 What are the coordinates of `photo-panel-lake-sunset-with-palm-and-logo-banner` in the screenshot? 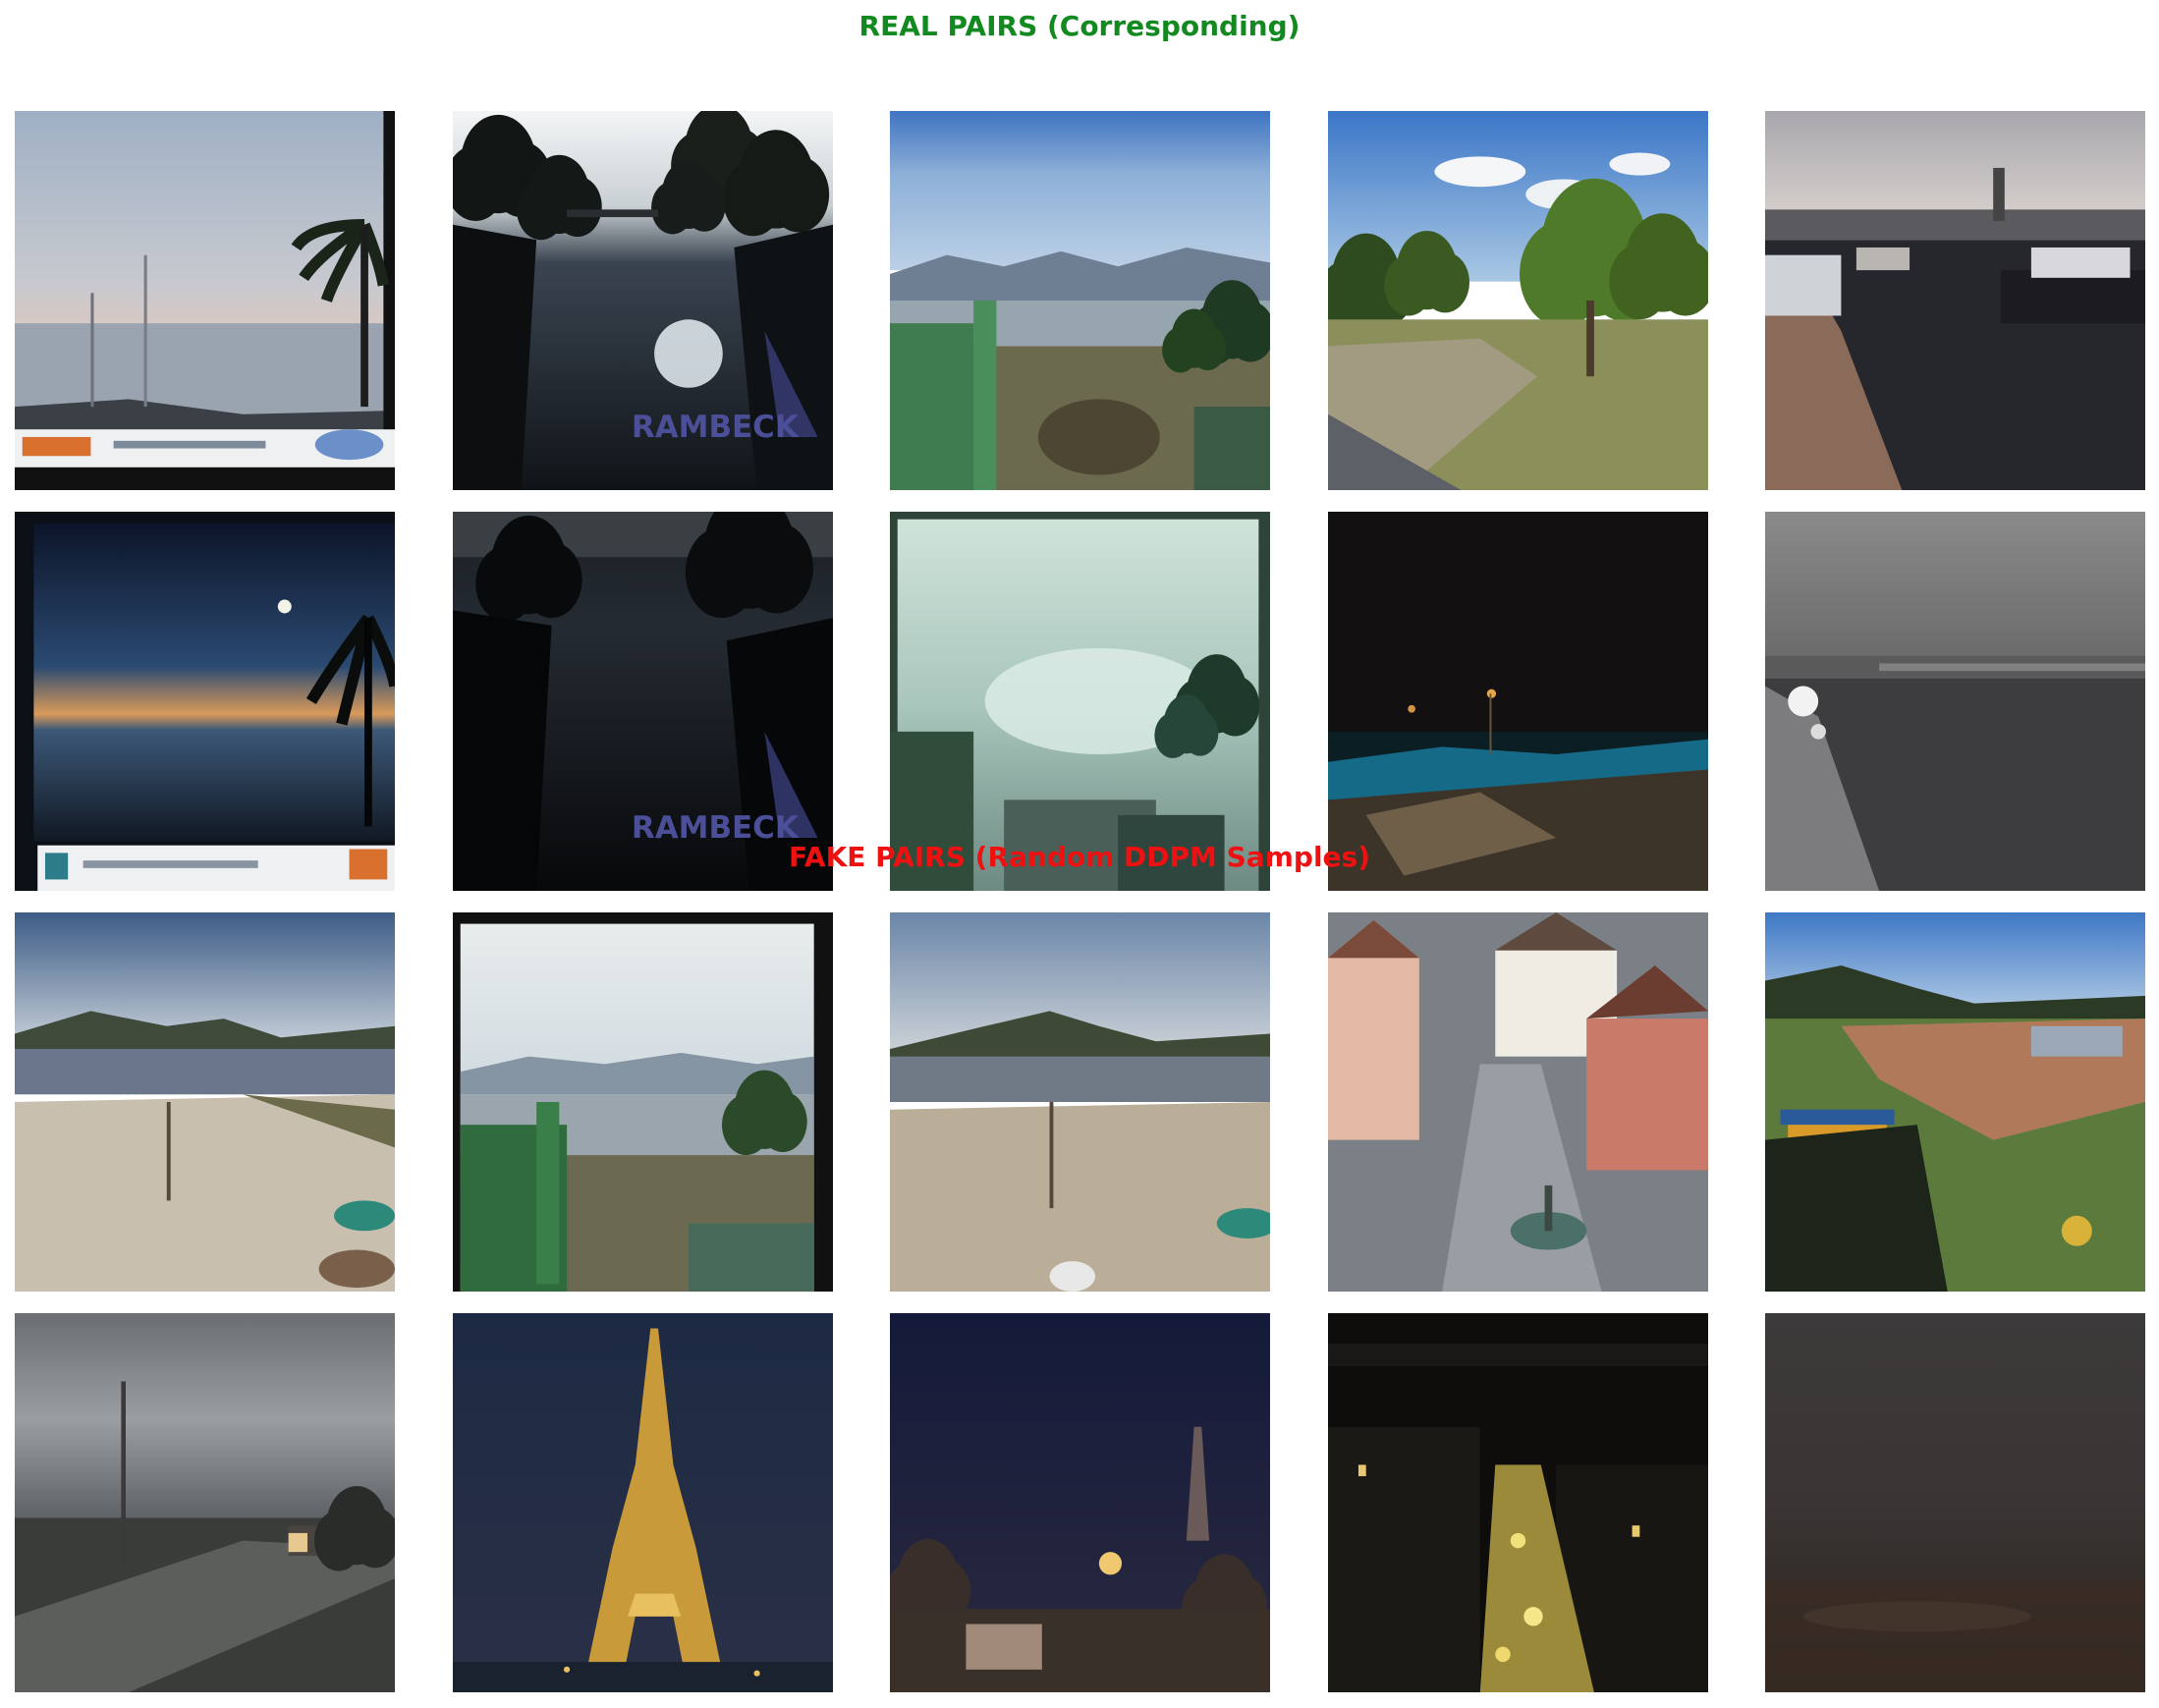 It's located at (205, 300).